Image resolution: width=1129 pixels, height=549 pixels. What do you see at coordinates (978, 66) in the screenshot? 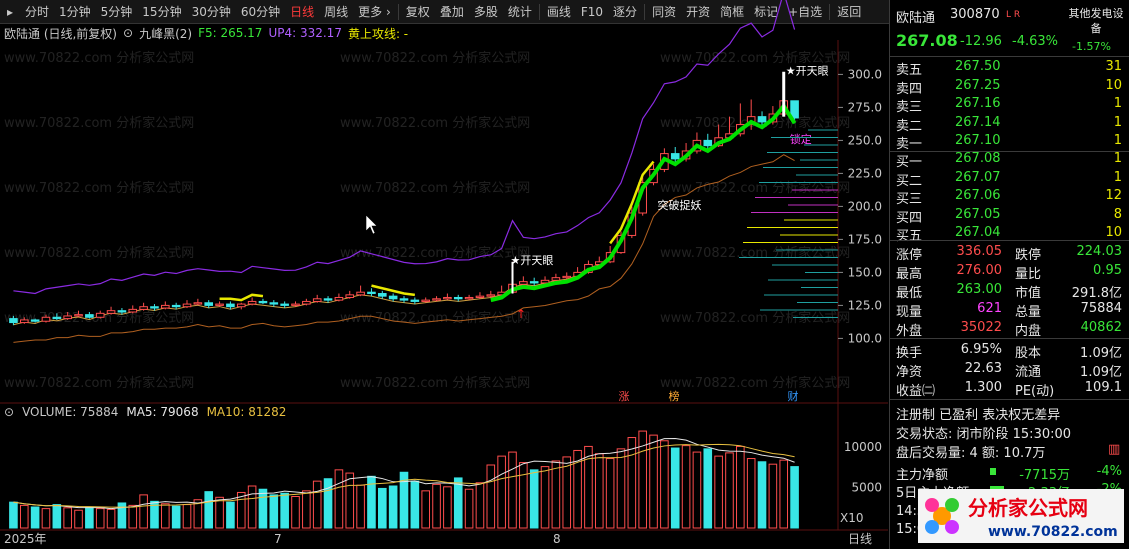
I see `book-price: 267.50` at bounding box center [978, 66].